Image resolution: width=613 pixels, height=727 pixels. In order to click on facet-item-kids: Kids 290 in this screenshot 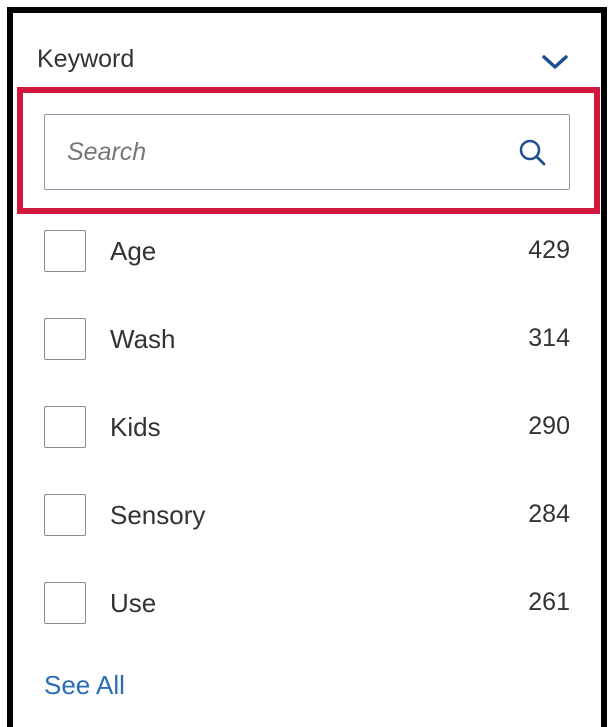, I will do `click(308, 448)`.